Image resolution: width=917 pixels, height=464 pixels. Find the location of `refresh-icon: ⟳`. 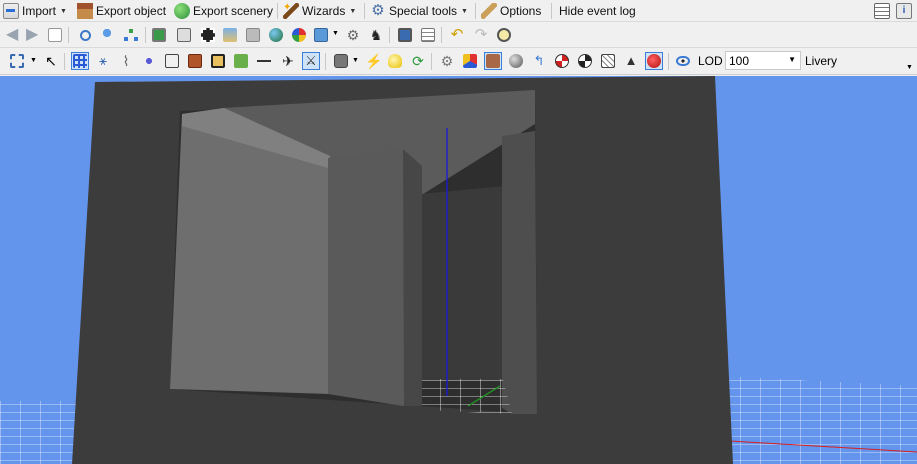

refresh-icon: ⟳ is located at coordinates (418, 61).